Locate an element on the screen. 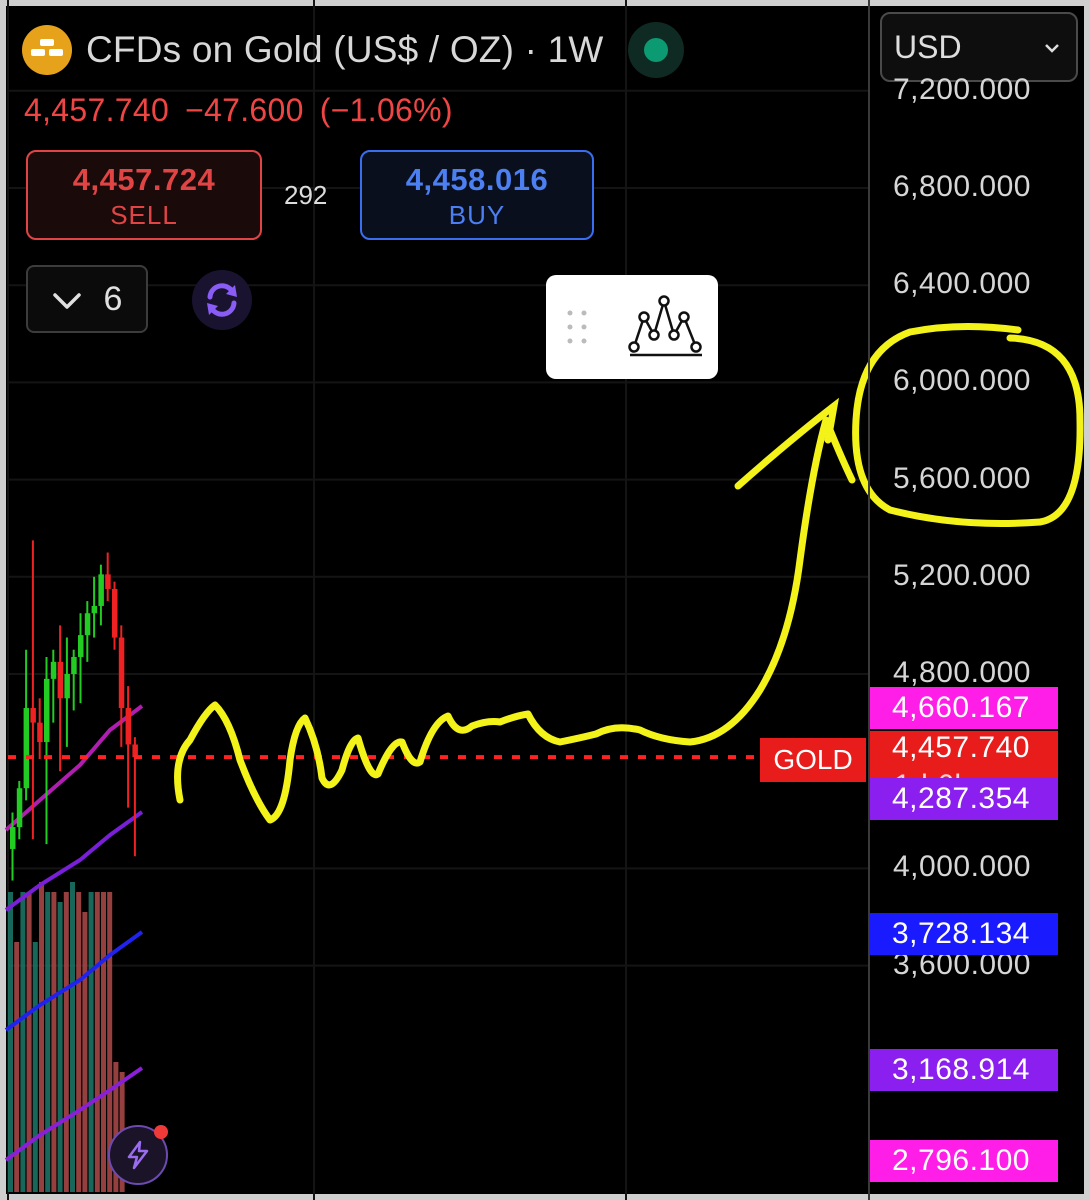 The height and width of the screenshot is (1200, 1090). buy-button: 4,458.016 BUY is located at coordinates (477, 195).